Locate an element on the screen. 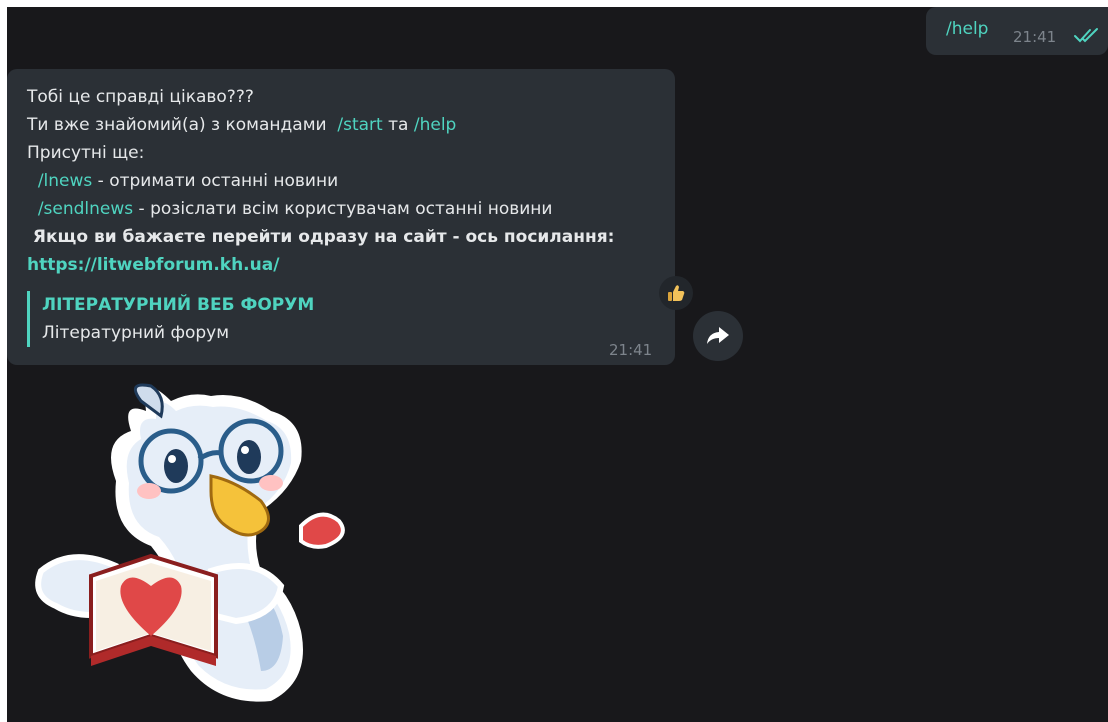  outgoing-message: /help 21:41 is located at coordinates (1017, 31).